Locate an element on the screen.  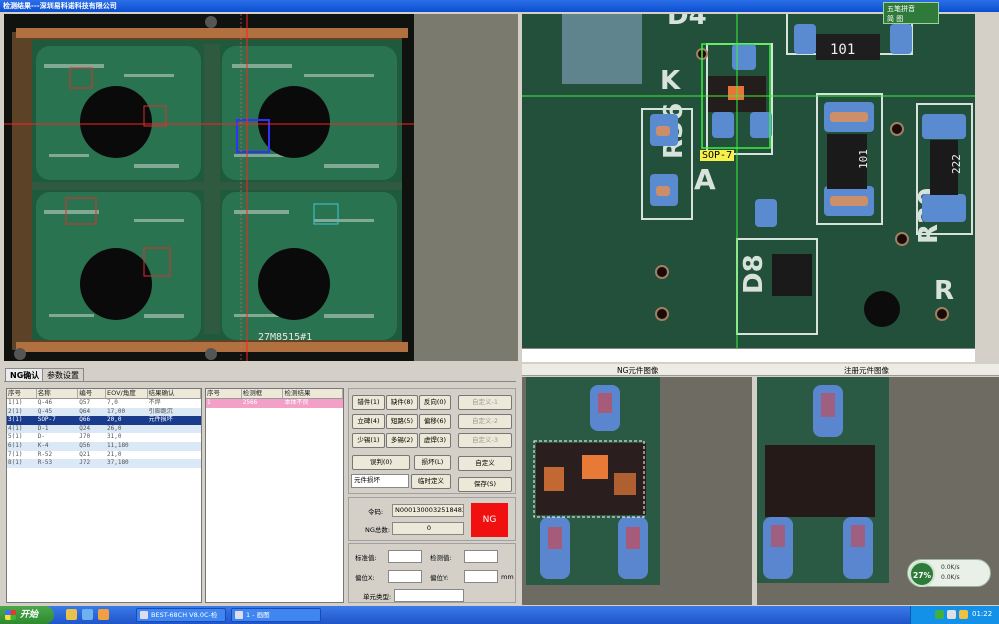
taskbar-task-inspection: BEST-68CH V8.0C-检 is located at coordinates (181, 615).